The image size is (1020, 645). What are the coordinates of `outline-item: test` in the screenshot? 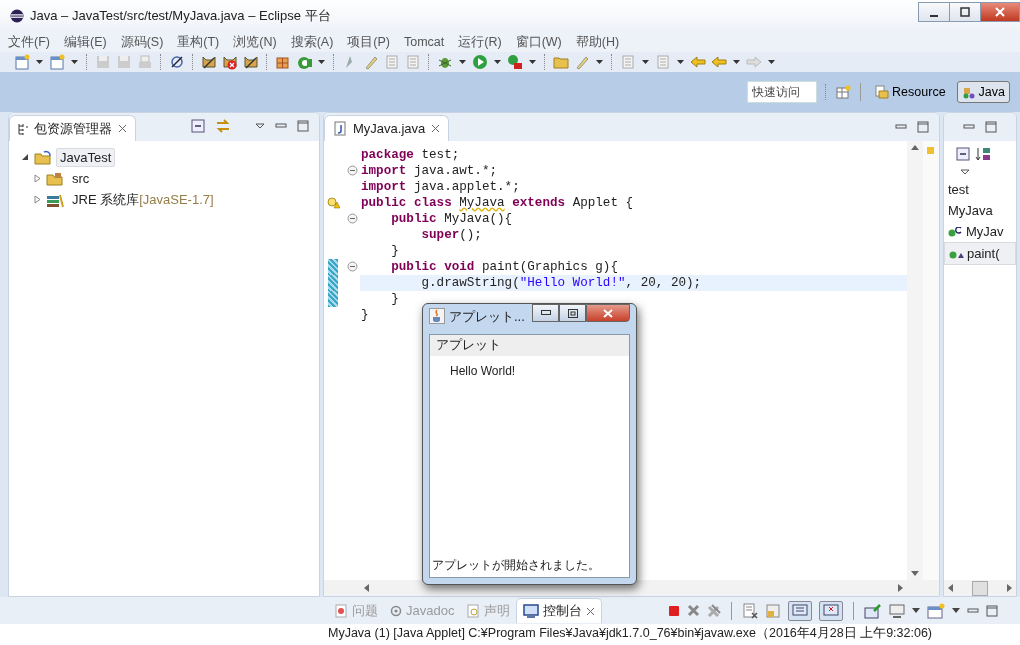 It's located at (980, 189).